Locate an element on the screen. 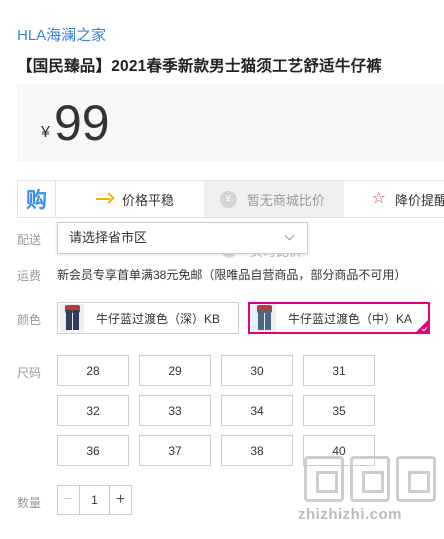 The width and height of the screenshot is (444, 539). watermark-text: zhizhizhi.com is located at coordinates (350, 514).